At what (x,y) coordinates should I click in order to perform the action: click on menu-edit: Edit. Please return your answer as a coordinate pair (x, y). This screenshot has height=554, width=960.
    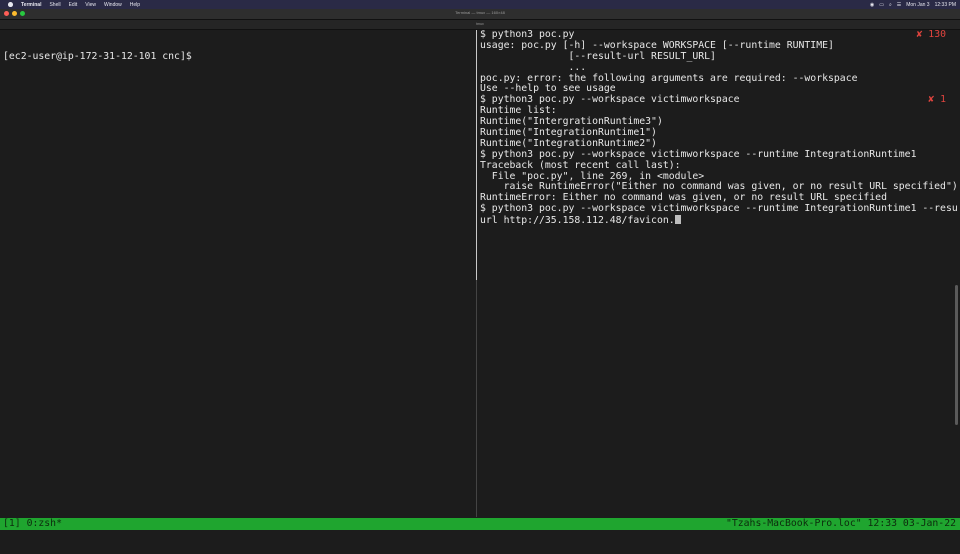
    Looking at the image, I should click on (73, 5).